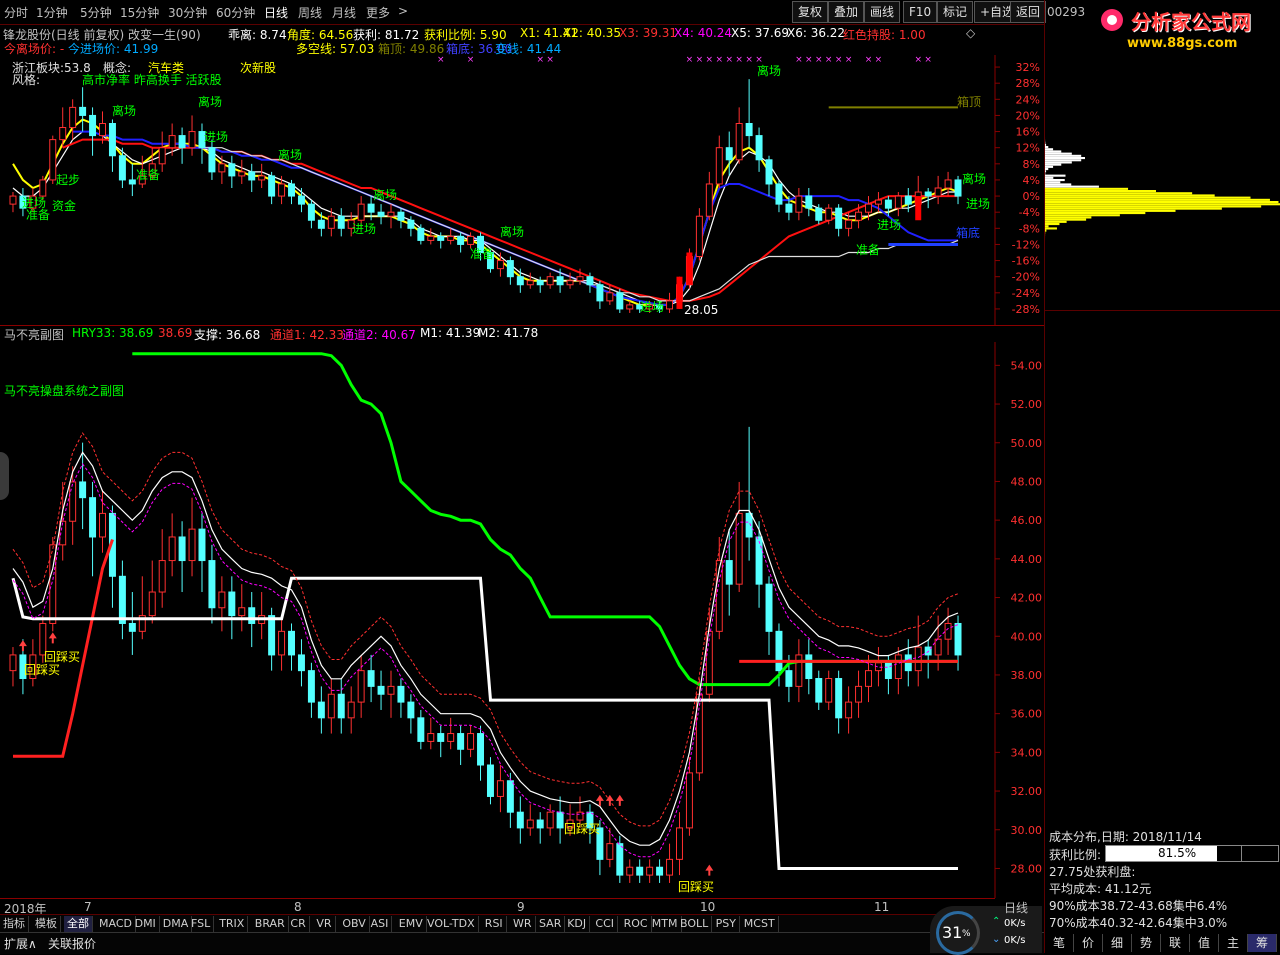 The height and width of the screenshot is (955, 1280). I want to click on indicator-tab-asi: ASI, so click(380, 924).